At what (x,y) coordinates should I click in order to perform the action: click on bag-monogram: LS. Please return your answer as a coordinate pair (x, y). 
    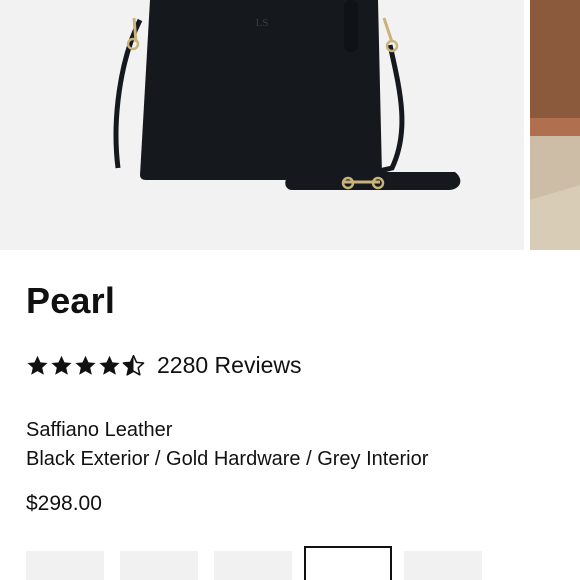
    Looking at the image, I should click on (262, 23).